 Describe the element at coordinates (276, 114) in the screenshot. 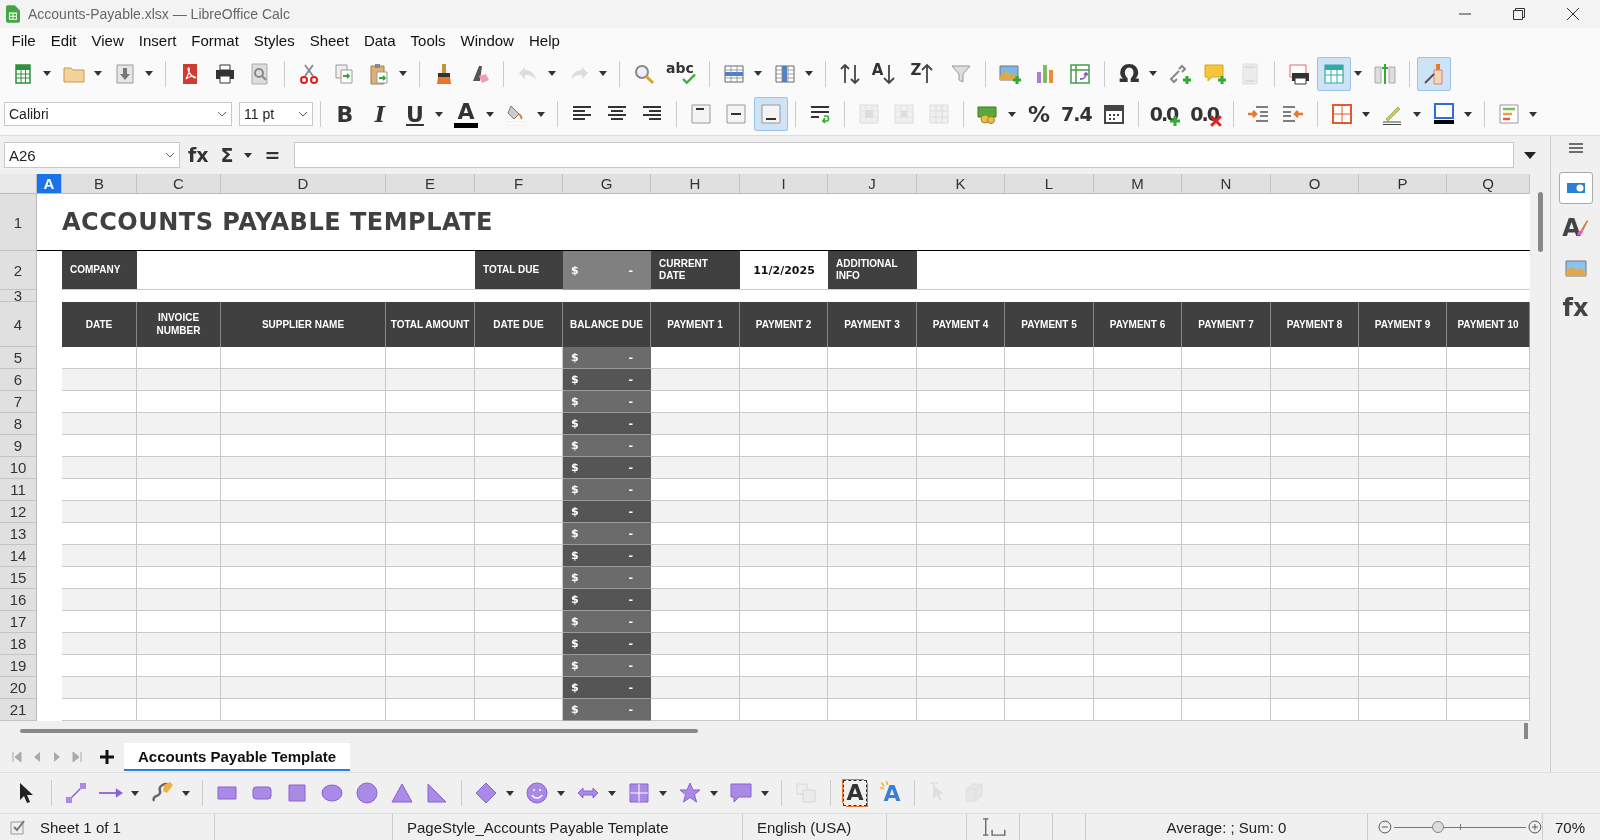

I see `font-size-field: 11 pt` at that location.